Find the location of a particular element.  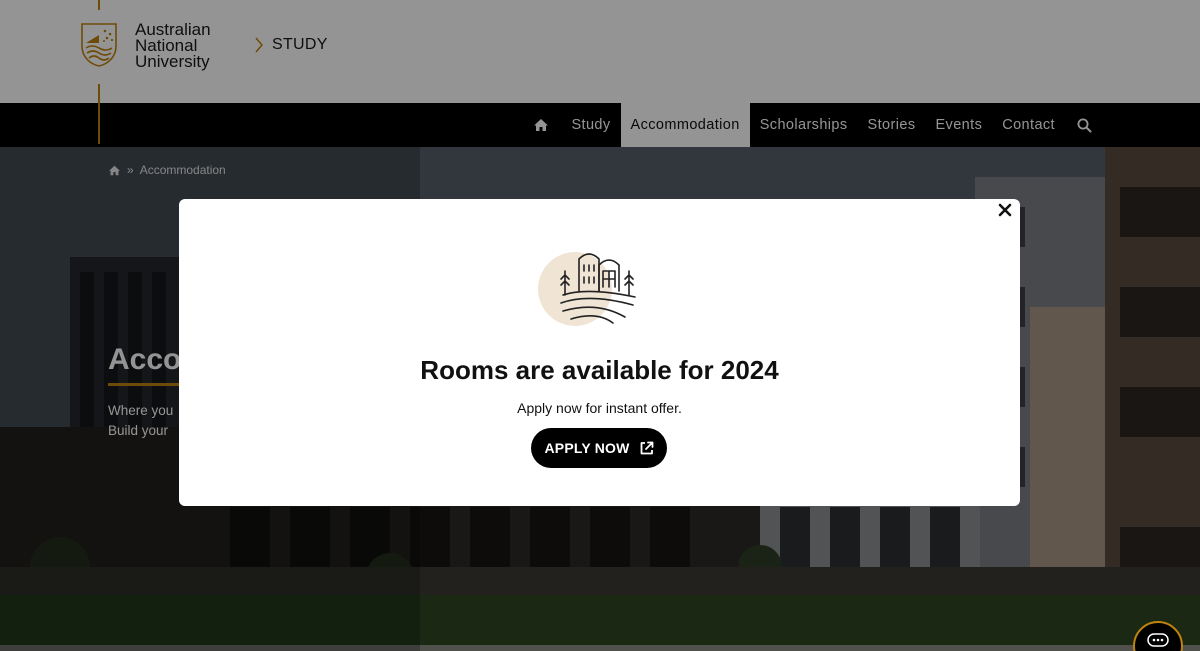

modal-title: Rooms are available for 2024 is located at coordinates (599, 370).